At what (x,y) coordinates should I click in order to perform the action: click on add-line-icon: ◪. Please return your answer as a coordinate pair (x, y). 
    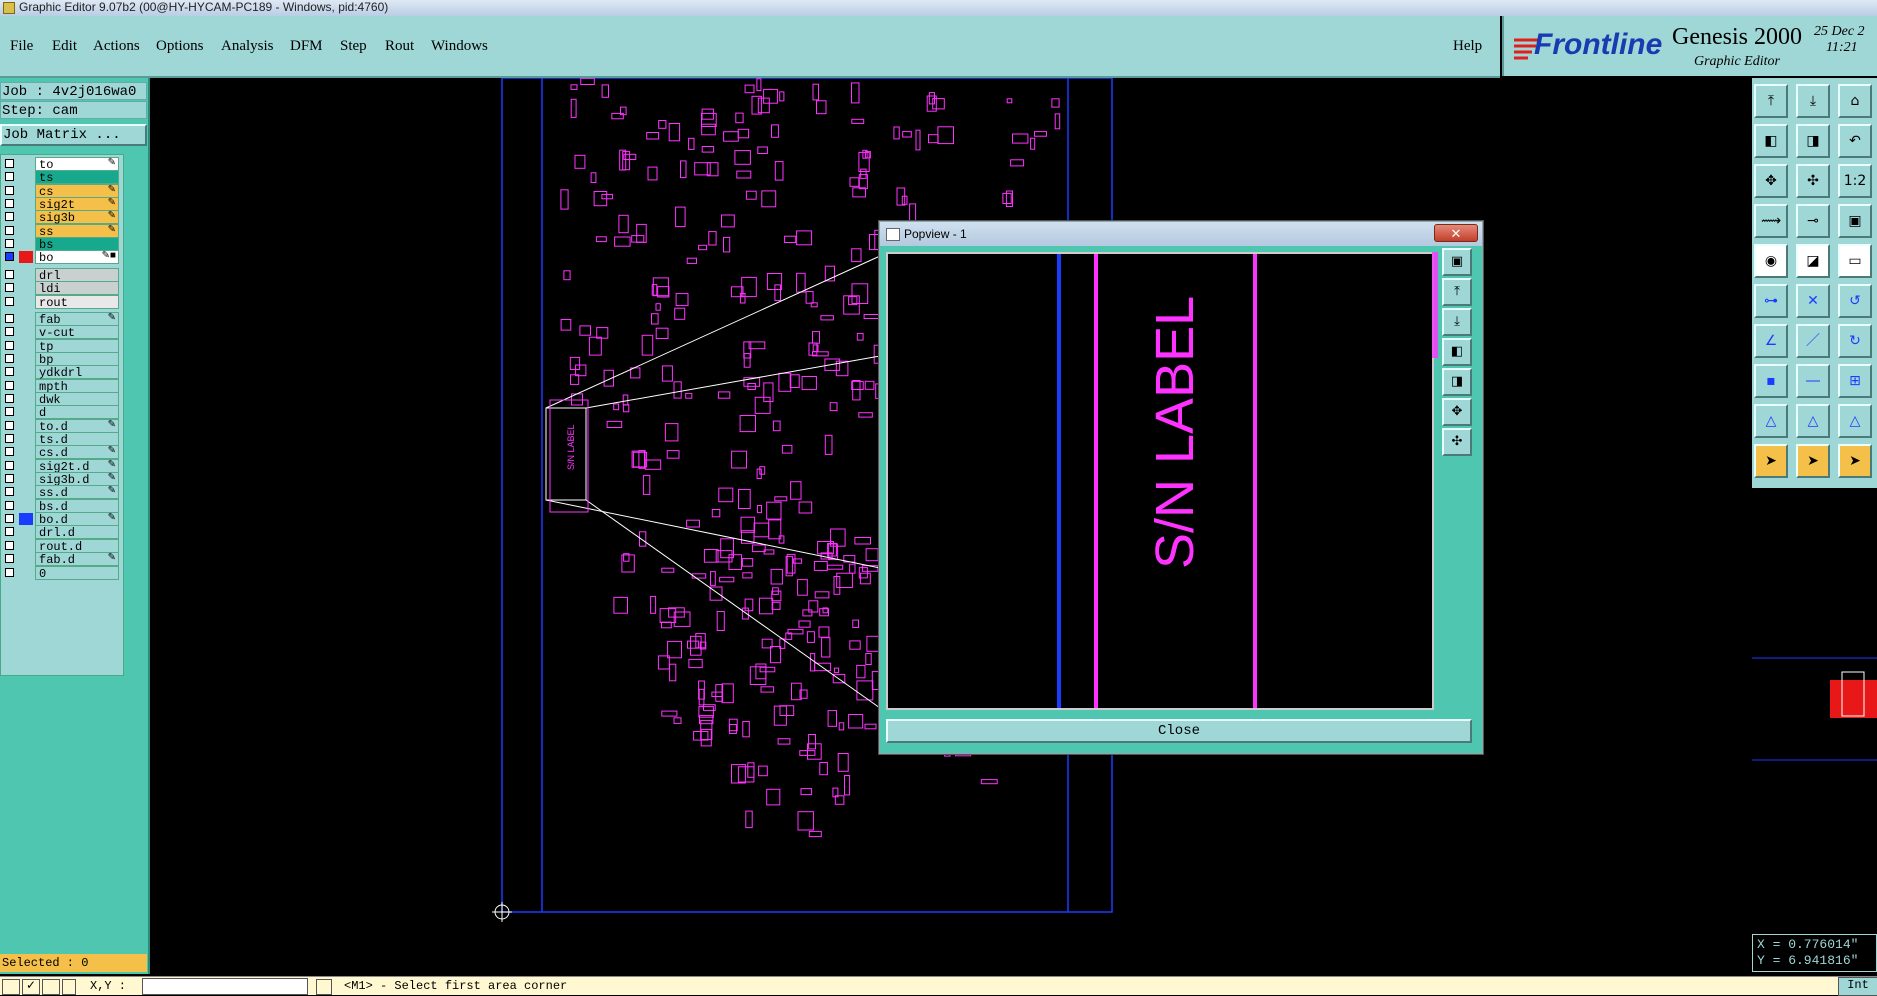
    Looking at the image, I should click on (1813, 261).